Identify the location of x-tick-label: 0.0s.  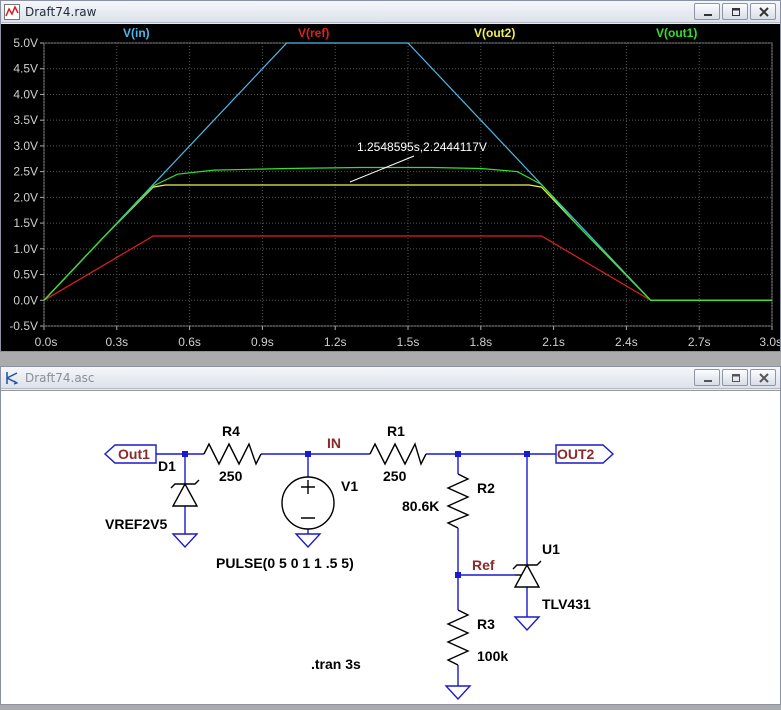
(46, 342).